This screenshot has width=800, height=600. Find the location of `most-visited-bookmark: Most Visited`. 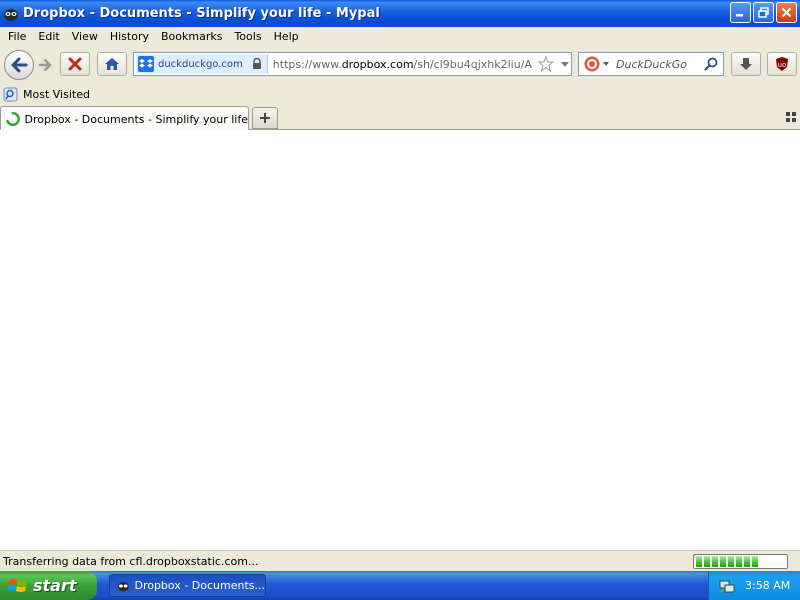

most-visited-bookmark: Most Visited is located at coordinates (56, 94).